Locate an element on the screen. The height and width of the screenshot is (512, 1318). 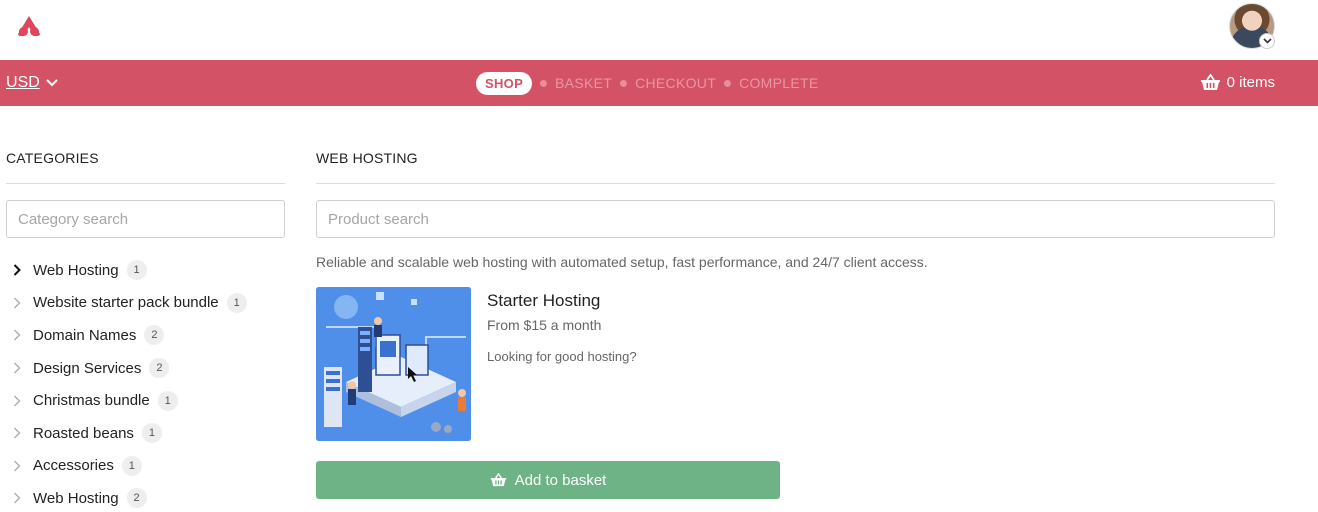
product-title: Starter Hosting is located at coordinates (562, 301).